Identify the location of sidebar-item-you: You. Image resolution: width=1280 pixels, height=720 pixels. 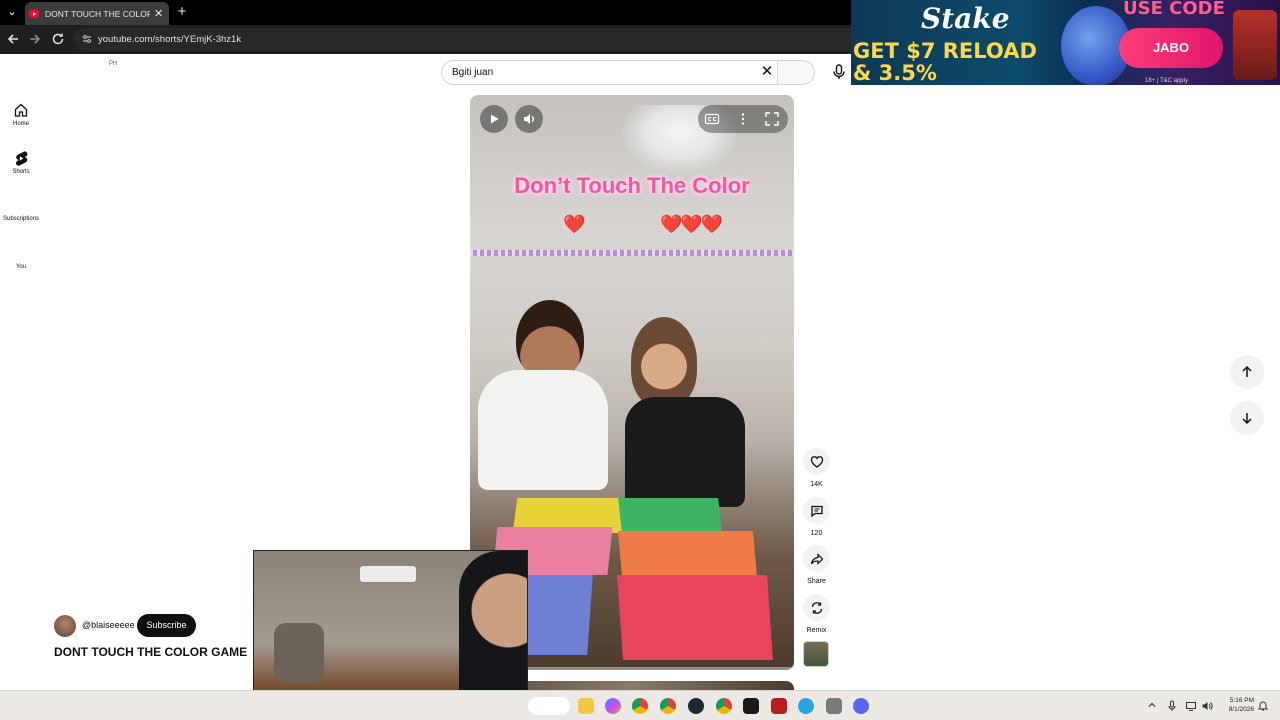
(21, 267).